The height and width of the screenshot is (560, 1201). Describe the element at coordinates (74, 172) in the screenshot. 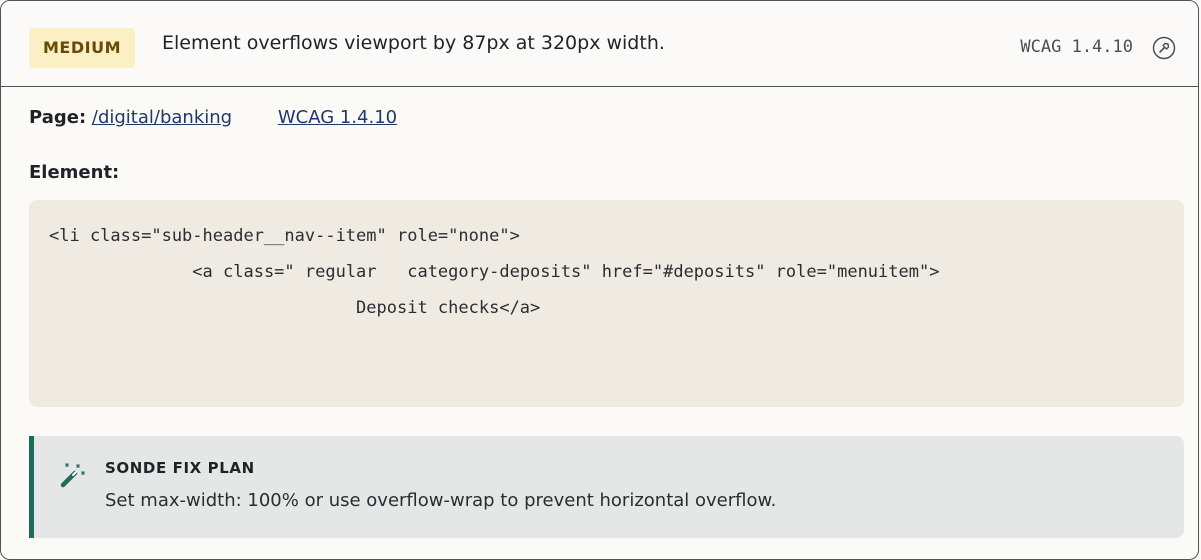

I see `element-label: Element:` at that location.